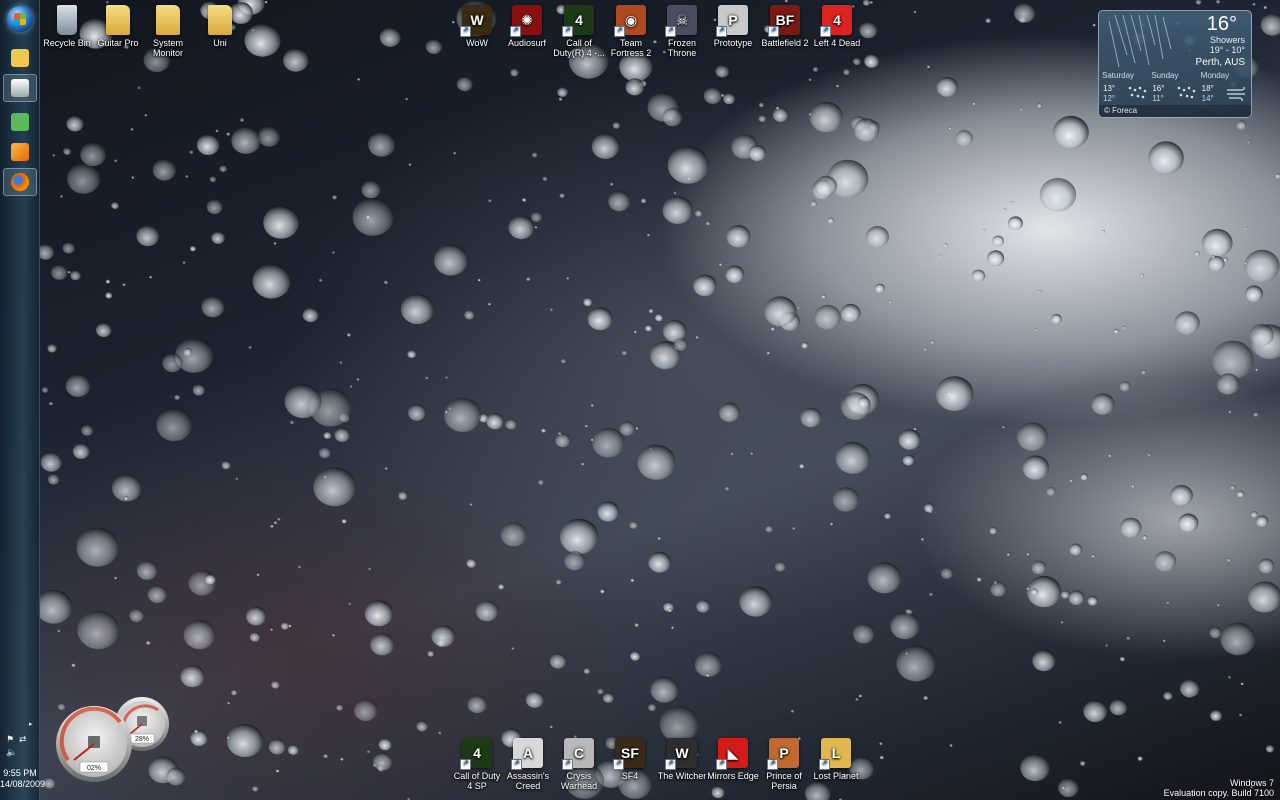 This screenshot has width=1280, height=800. Describe the element at coordinates (20, 88) in the screenshot. I see `taskbar-item-switcher` at that location.